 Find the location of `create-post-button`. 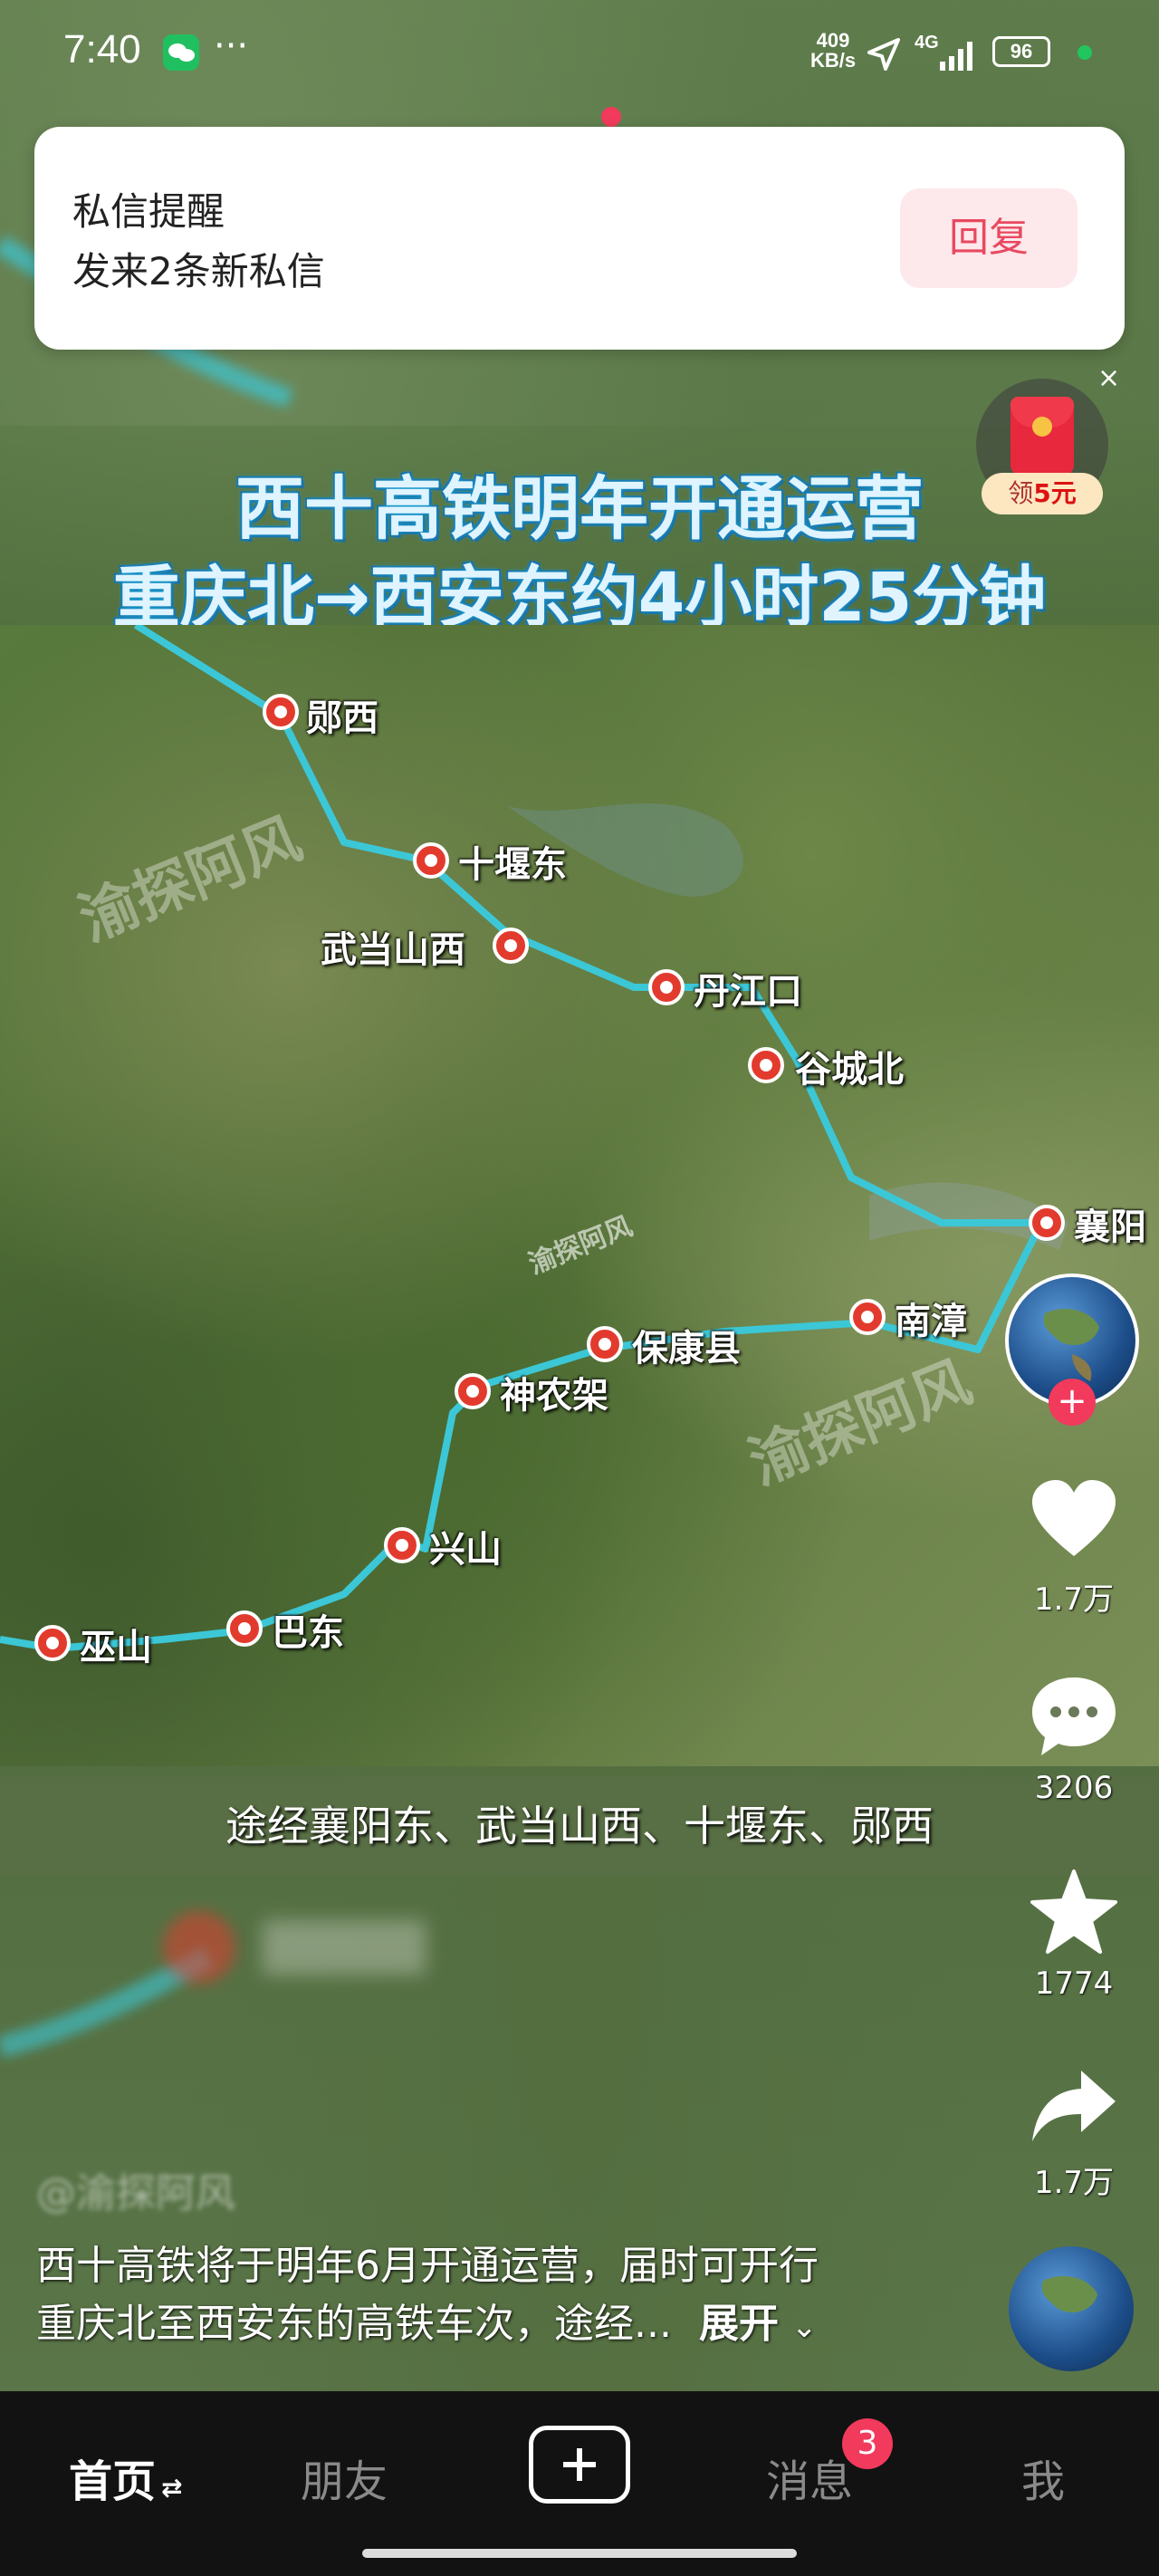

create-post-button is located at coordinates (579, 2465).